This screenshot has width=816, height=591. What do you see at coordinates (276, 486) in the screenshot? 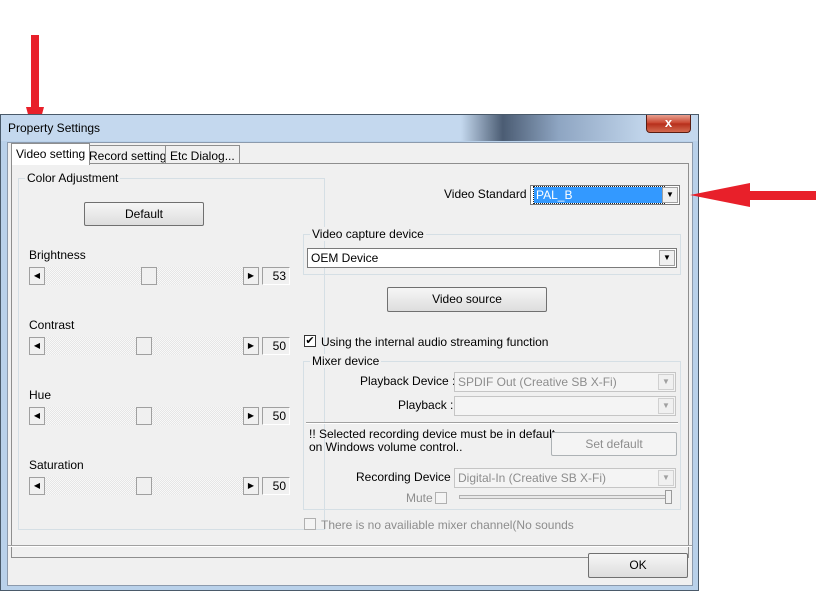
I see `saturation-value: 50` at bounding box center [276, 486].